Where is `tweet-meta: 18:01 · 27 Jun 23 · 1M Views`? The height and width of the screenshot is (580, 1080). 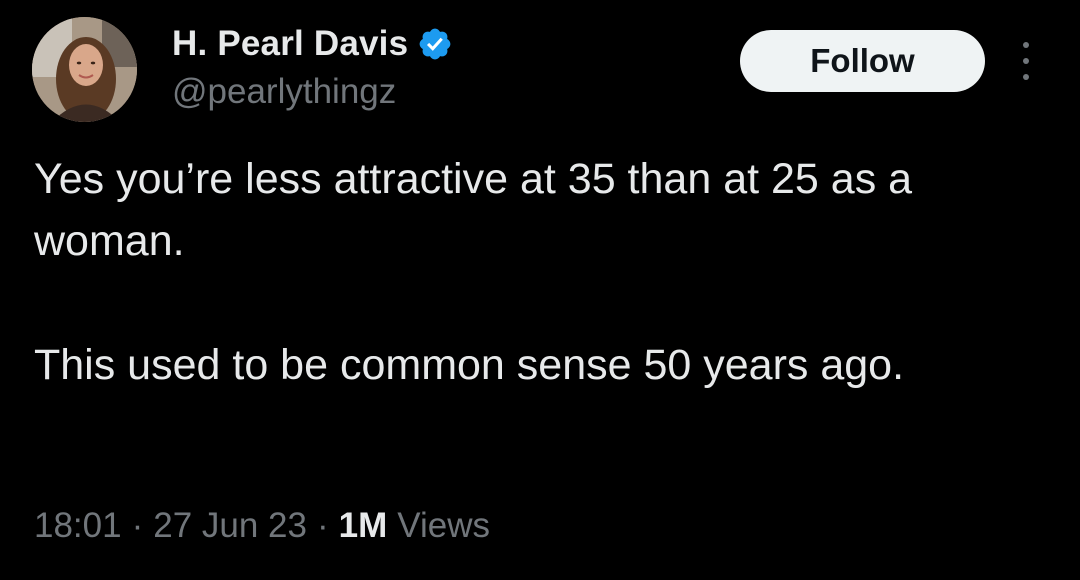
tweet-meta: 18:01 · 27 Jun 23 · 1M Views is located at coordinates (262, 526).